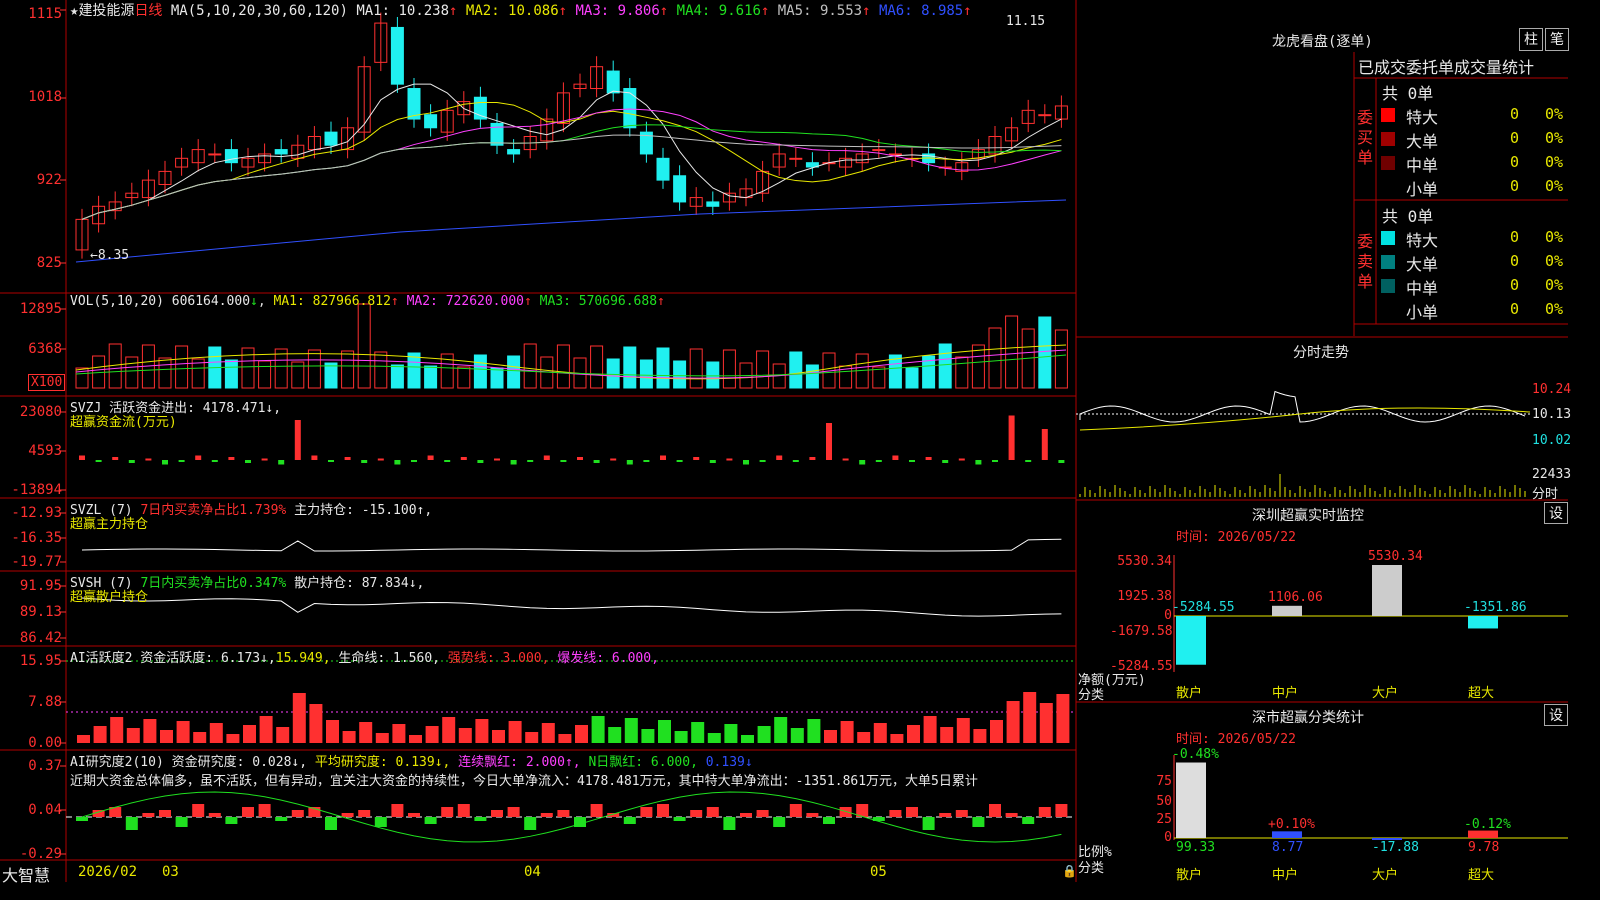 This screenshot has height=900, width=1600. I want to click on sz-class-change-1: +0.10%, so click(1291, 824).